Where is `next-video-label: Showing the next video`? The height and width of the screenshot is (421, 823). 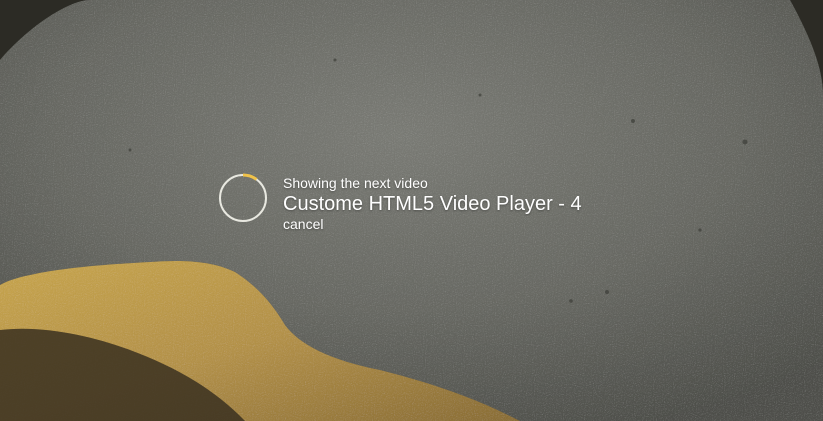
next-video-label: Showing the next video is located at coordinates (355, 183).